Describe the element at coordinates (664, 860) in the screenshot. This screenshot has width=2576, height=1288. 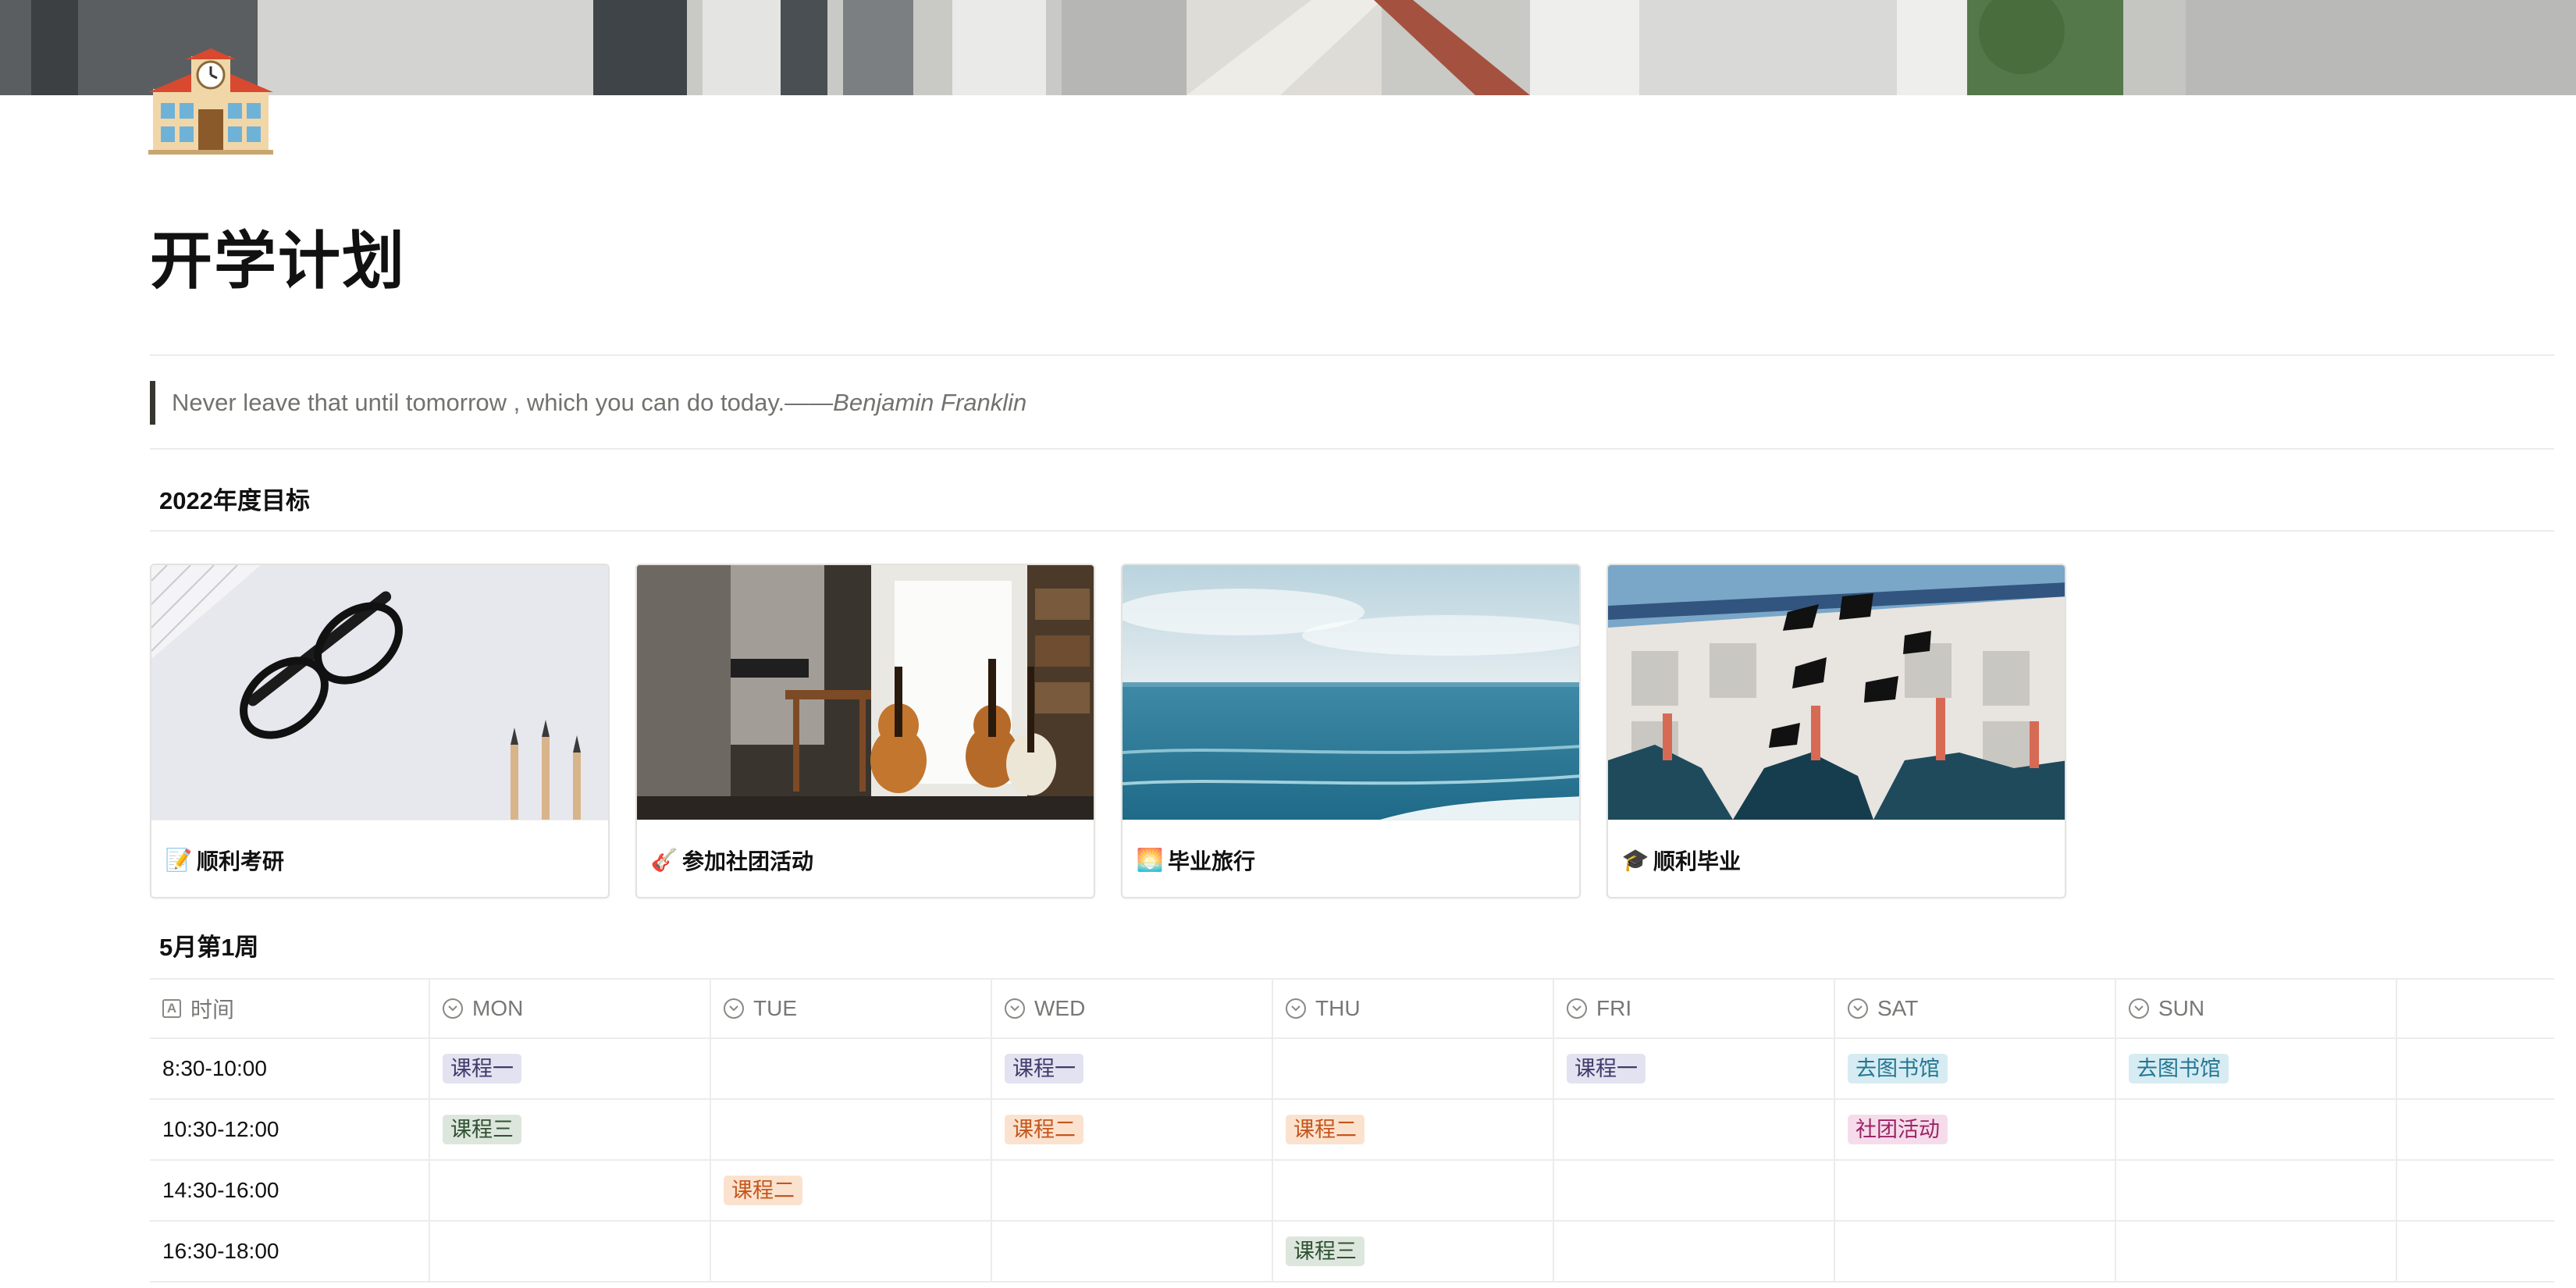
I see `guitar-icon: 🎸` at that location.